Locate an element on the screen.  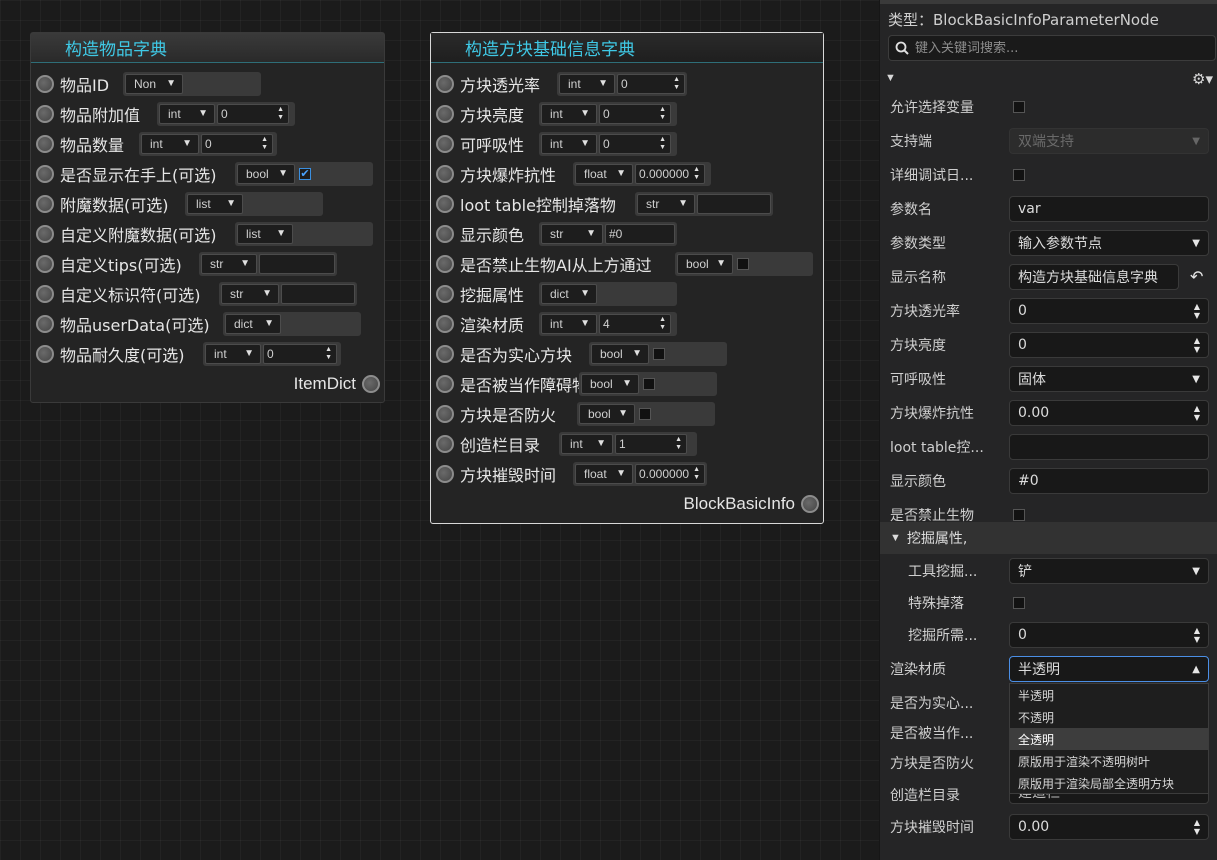
settings-gear-icon: ⚙▾ is located at coordinates (1202, 79).